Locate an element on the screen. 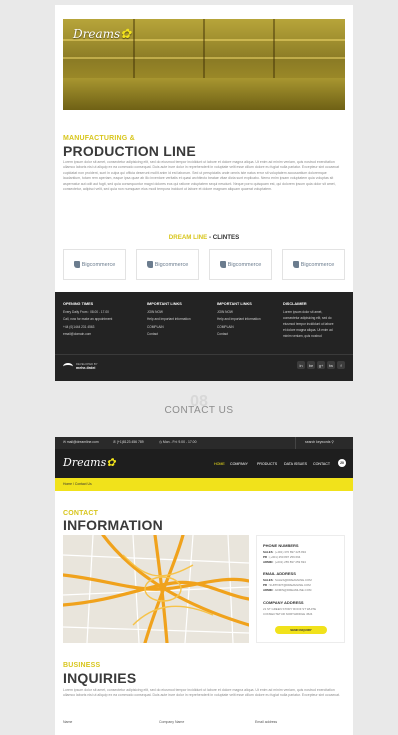  topbar-email: ✉ mail@dreamline.com is located at coordinates (81, 442).